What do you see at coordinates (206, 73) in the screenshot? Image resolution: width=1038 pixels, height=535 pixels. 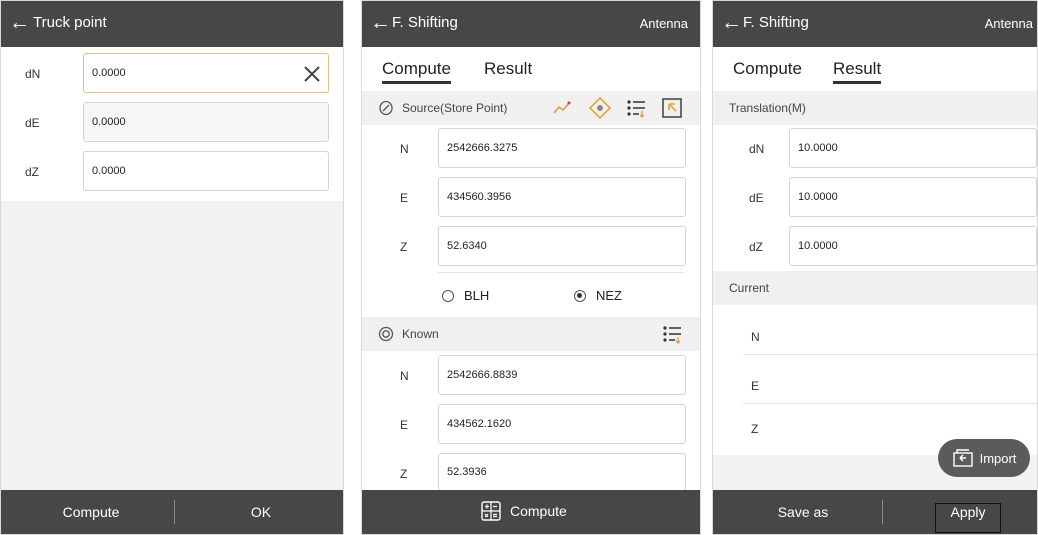 I see `dn-input: 0.0000` at bounding box center [206, 73].